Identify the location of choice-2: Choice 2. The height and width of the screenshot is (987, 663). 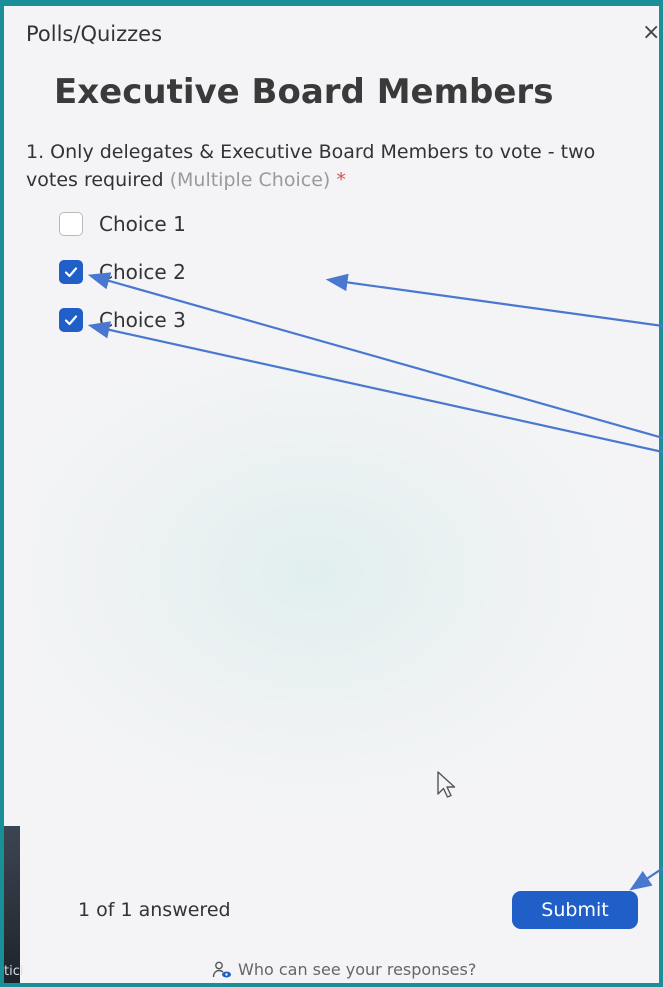
(122, 272).